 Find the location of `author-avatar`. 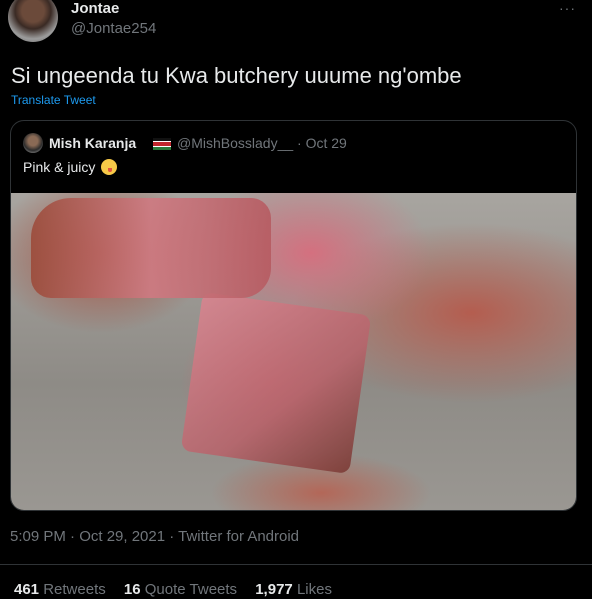

author-avatar is located at coordinates (33, 21).